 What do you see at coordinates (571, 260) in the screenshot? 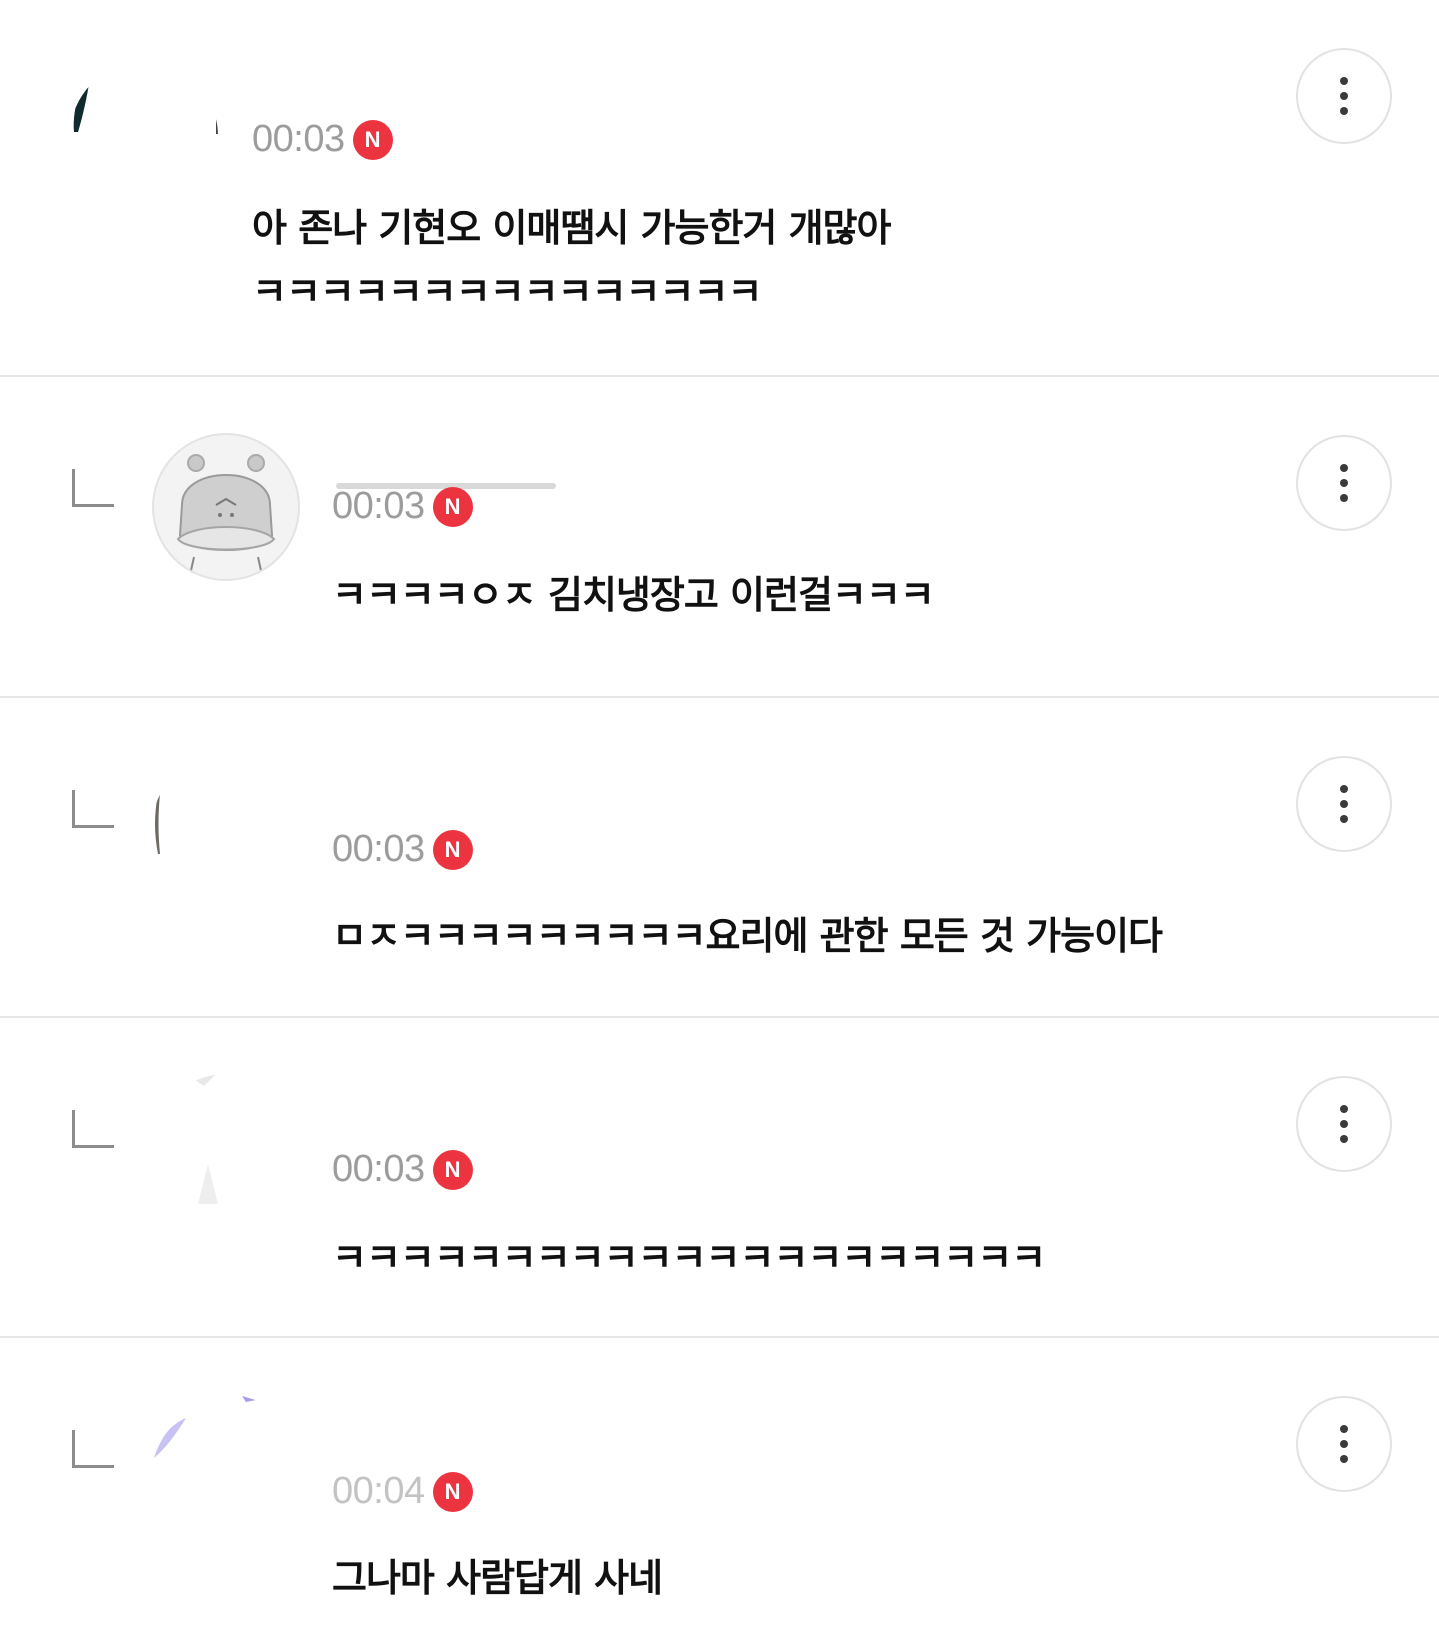
I see `comment-text: 아 존나 기현오 이매땜시 가능한거 개많아 ㅋㅋㅋㅋㅋㅋㅋㅋㅋㅋㅋㅋㅋㅋㅋ` at bounding box center [571, 260].